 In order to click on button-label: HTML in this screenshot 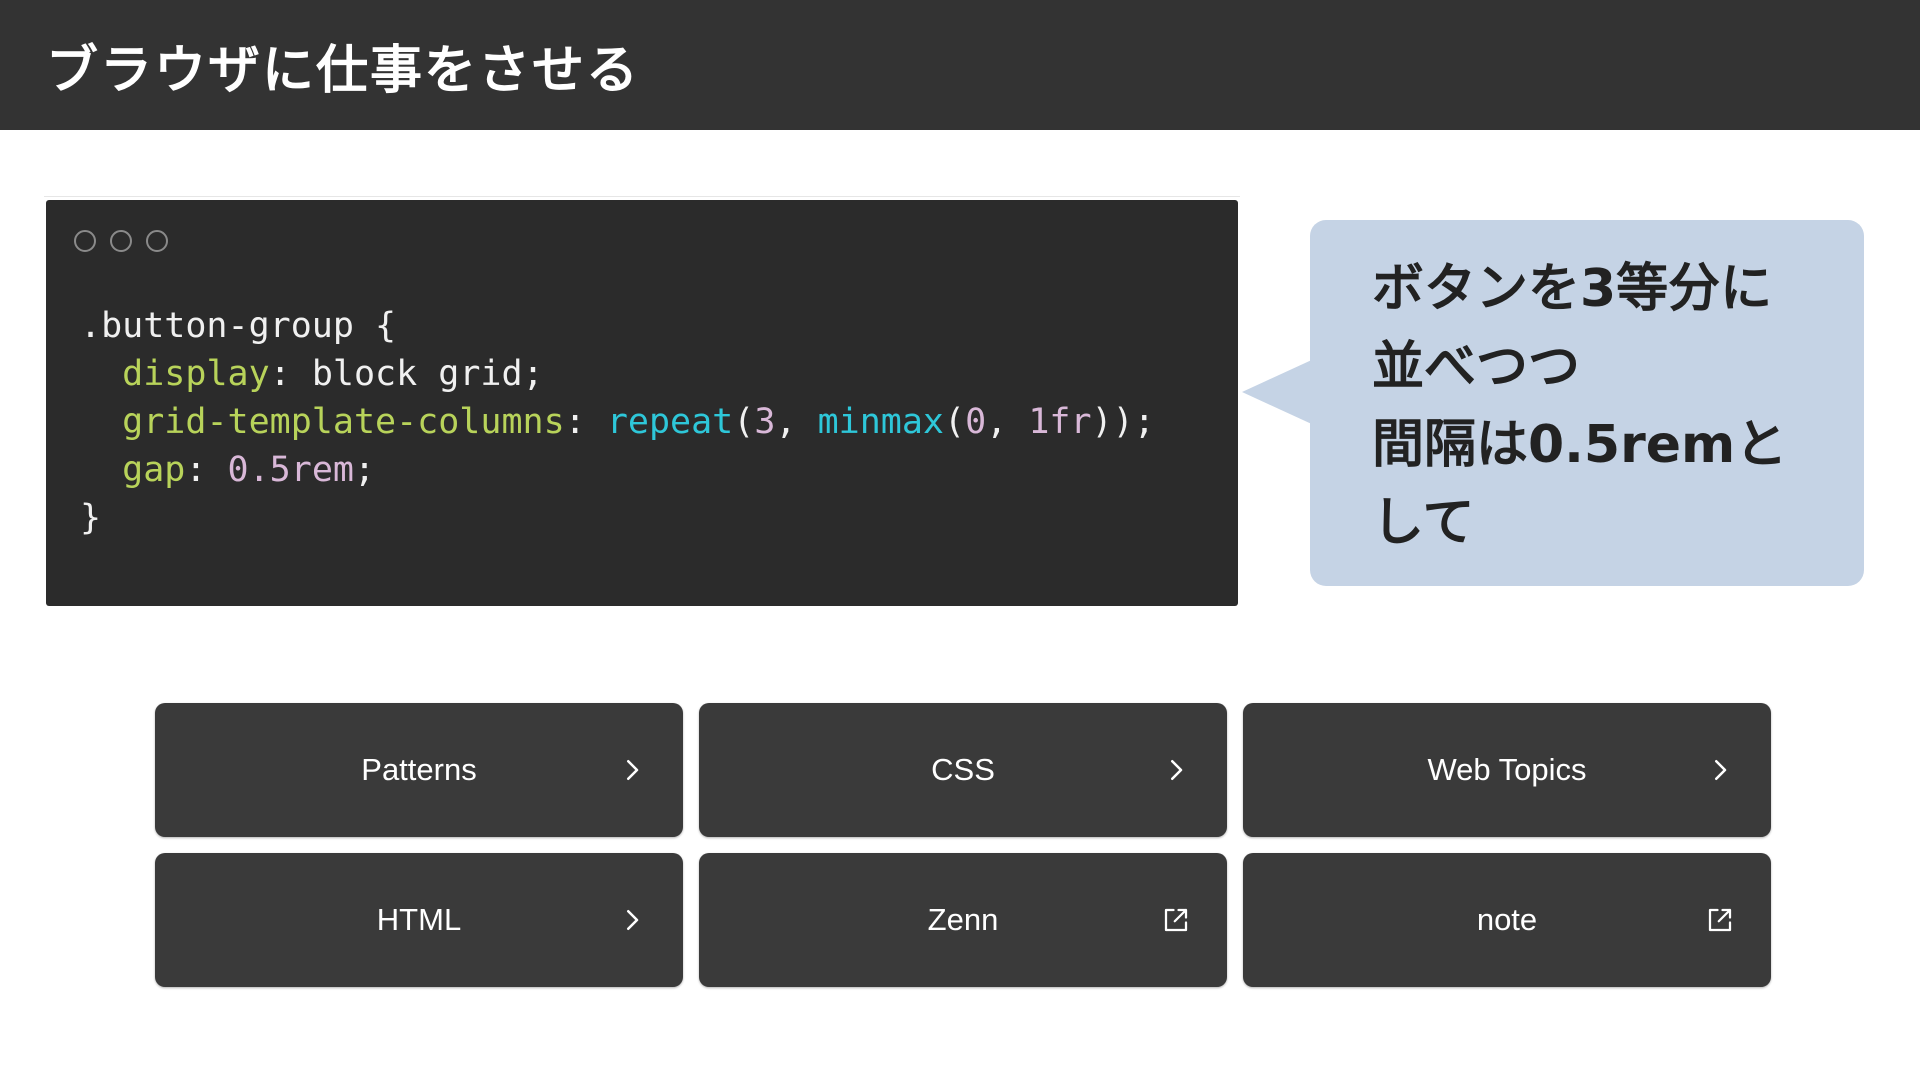, I will do `click(419, 919)`.